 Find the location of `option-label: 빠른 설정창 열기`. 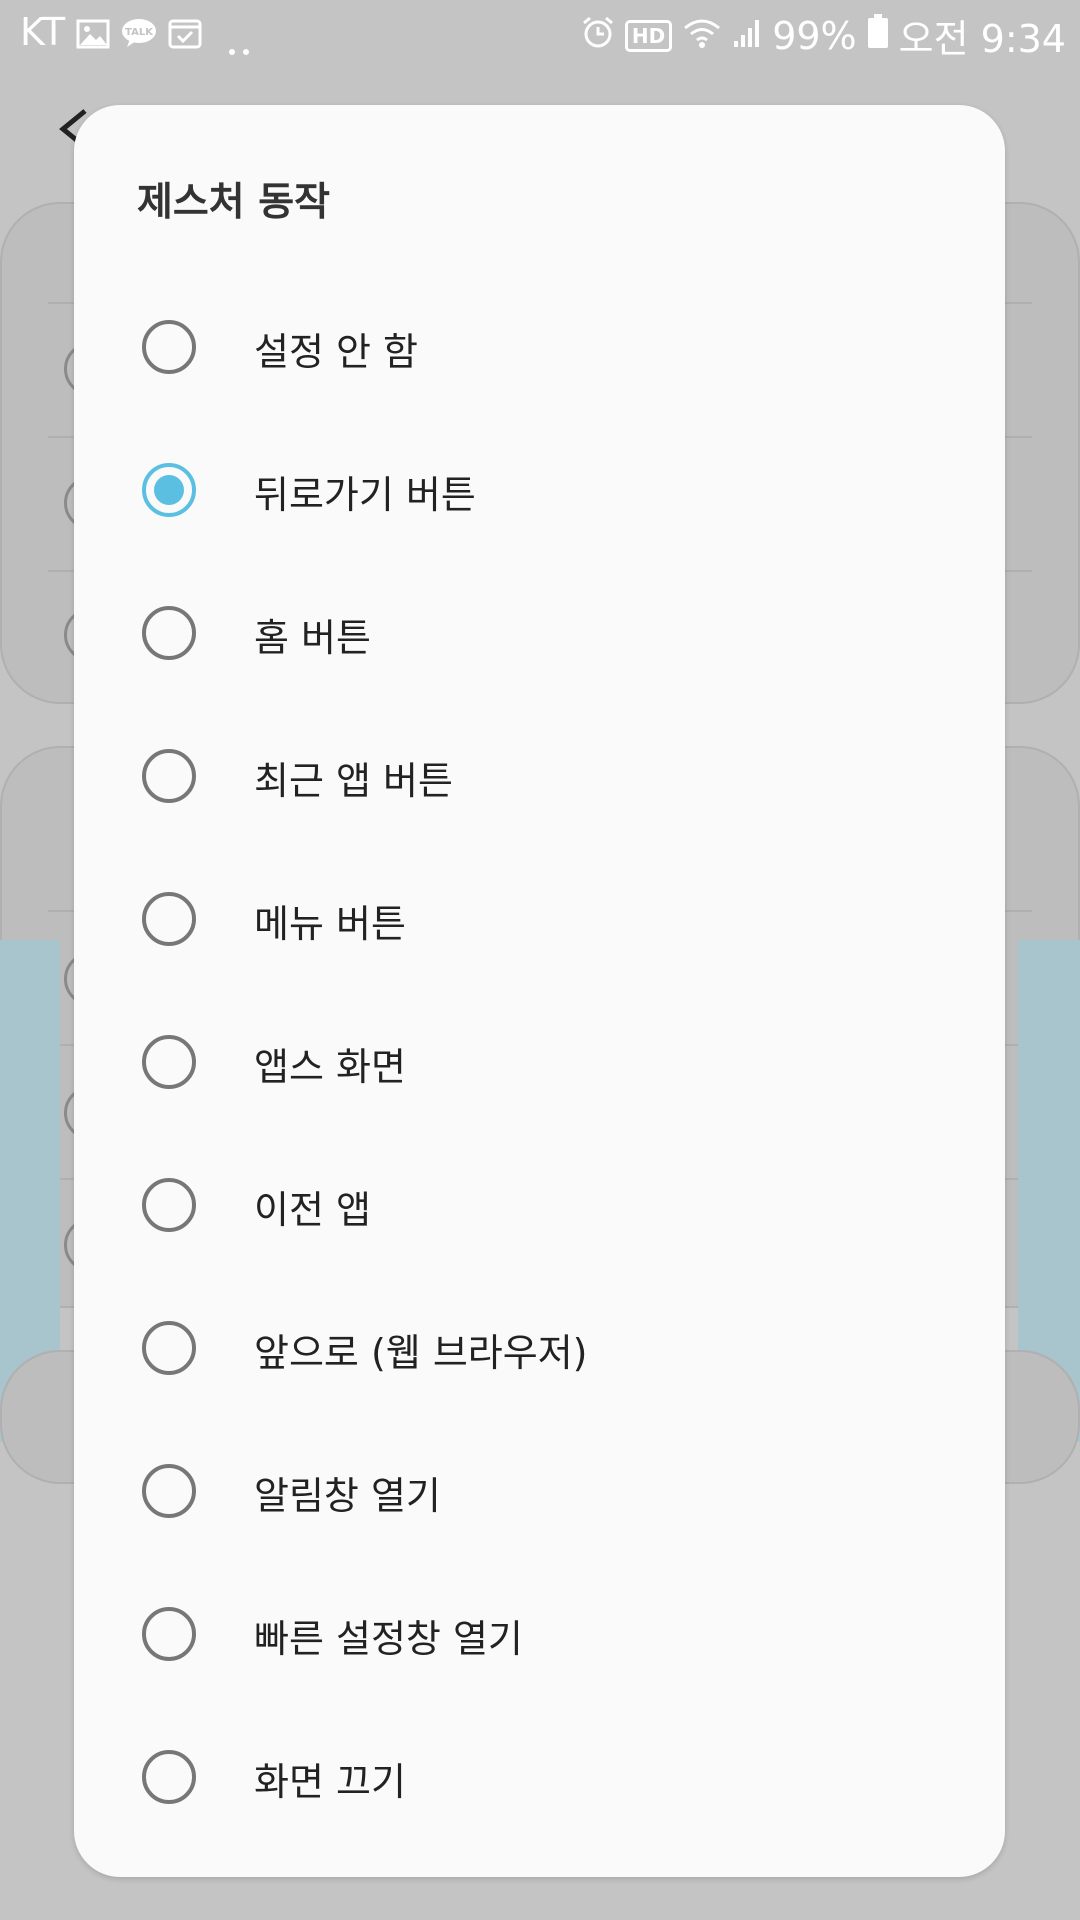

option-label: 빠른 설정창 열기 is located at coordinates (388, 1639).